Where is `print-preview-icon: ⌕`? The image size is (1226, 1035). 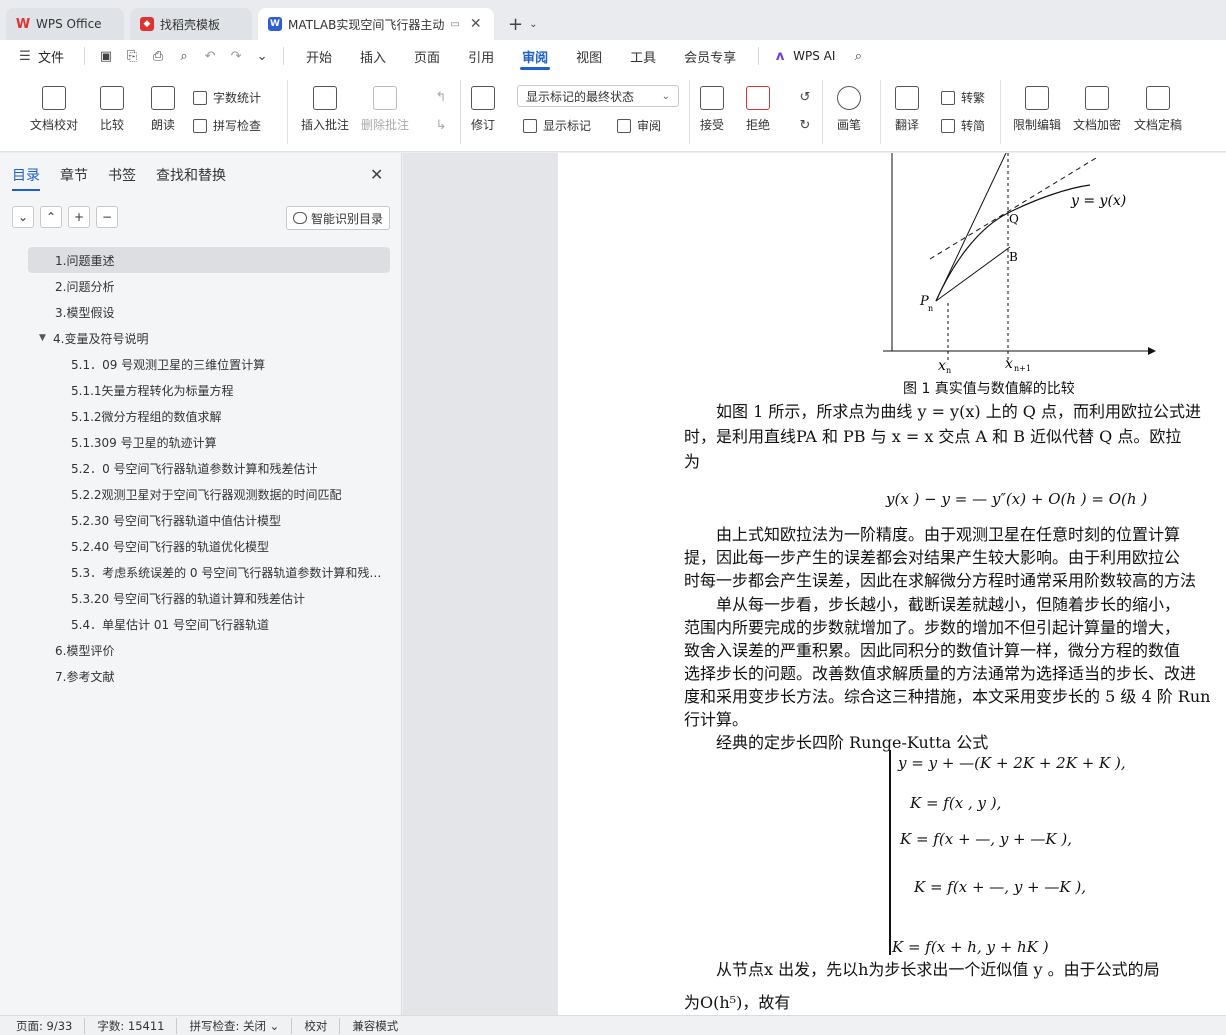 print-preview-icon: ⌕ is located at coordinates (184, 56).